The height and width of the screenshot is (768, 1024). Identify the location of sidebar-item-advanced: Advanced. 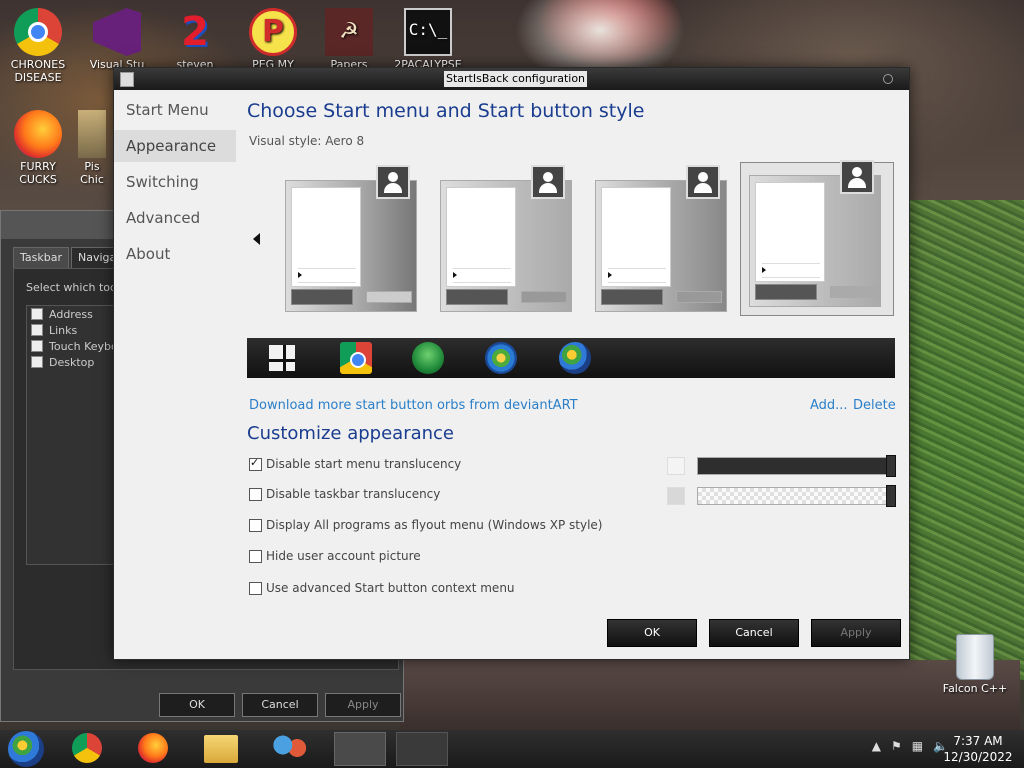
(179, 218).